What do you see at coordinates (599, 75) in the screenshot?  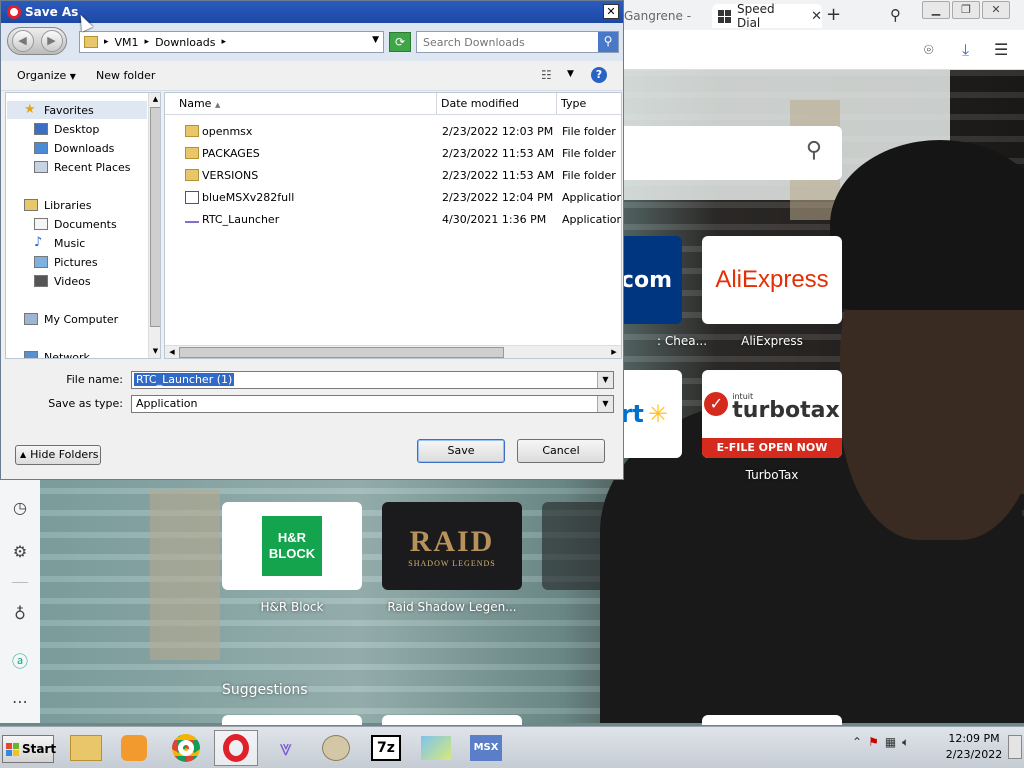 I see `help-icon: ?` at bounding box center [599, 75].